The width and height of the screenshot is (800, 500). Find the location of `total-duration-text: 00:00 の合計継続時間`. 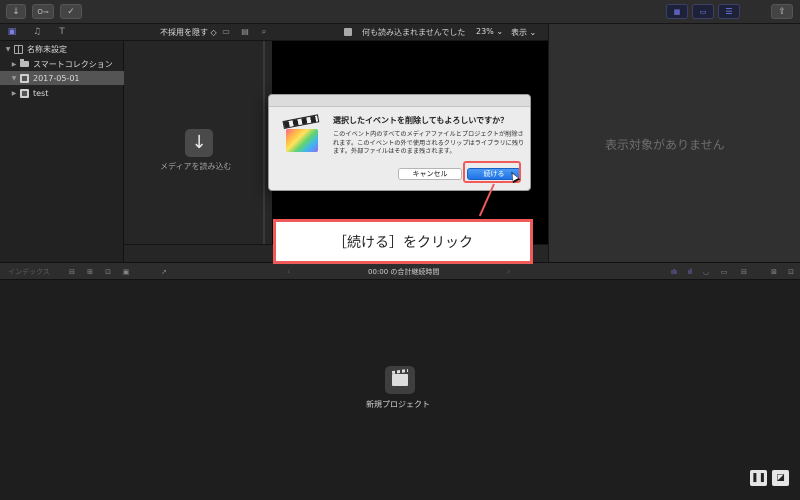

total-duration-text: 00:00 の合計継続時間 is located at coordinates (404, 272).